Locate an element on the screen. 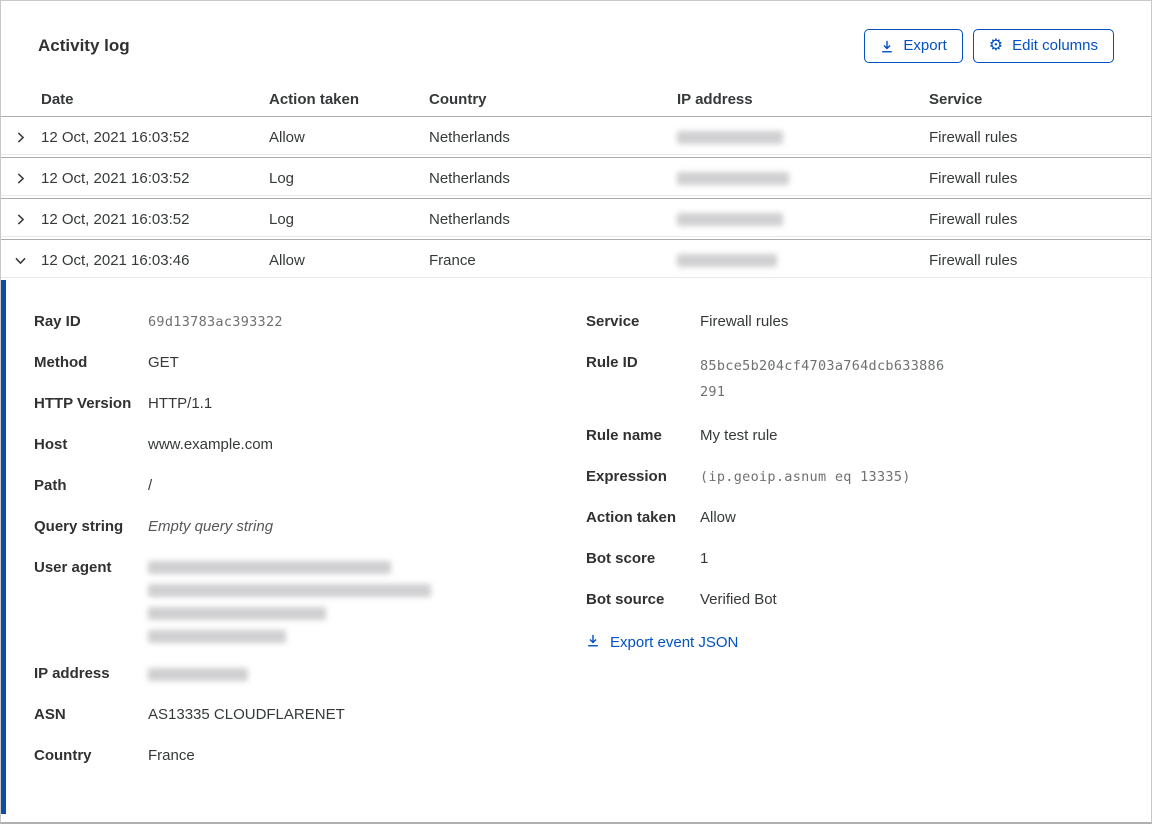 Image resolution: width=1152 pixels, height=824 pixels. field-user-agent: User agent is located at coordinates (293, 600).